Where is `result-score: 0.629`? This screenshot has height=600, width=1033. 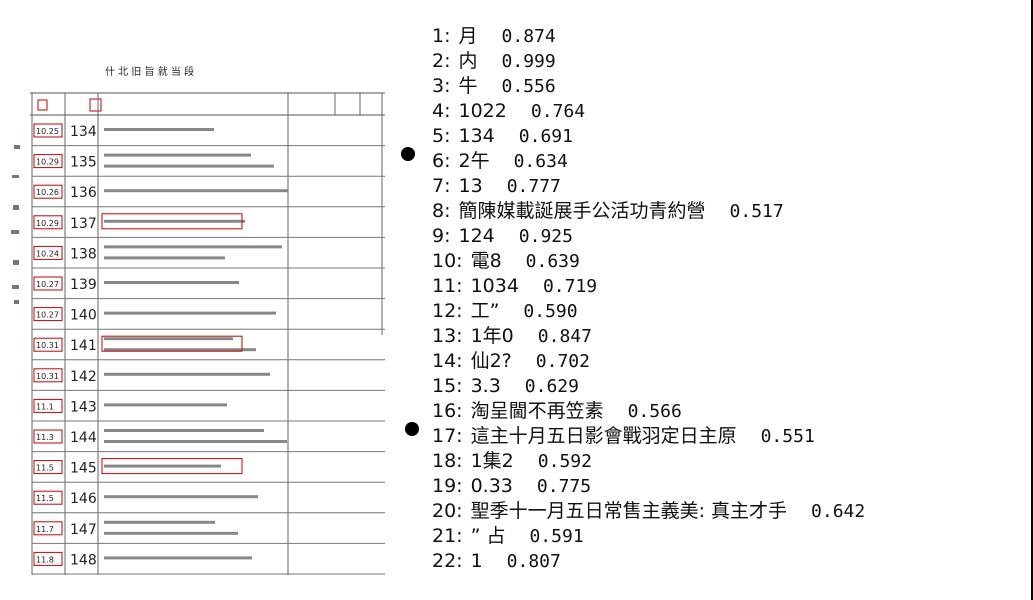
result-score: 0.629 is located at coordinates (551, 386).